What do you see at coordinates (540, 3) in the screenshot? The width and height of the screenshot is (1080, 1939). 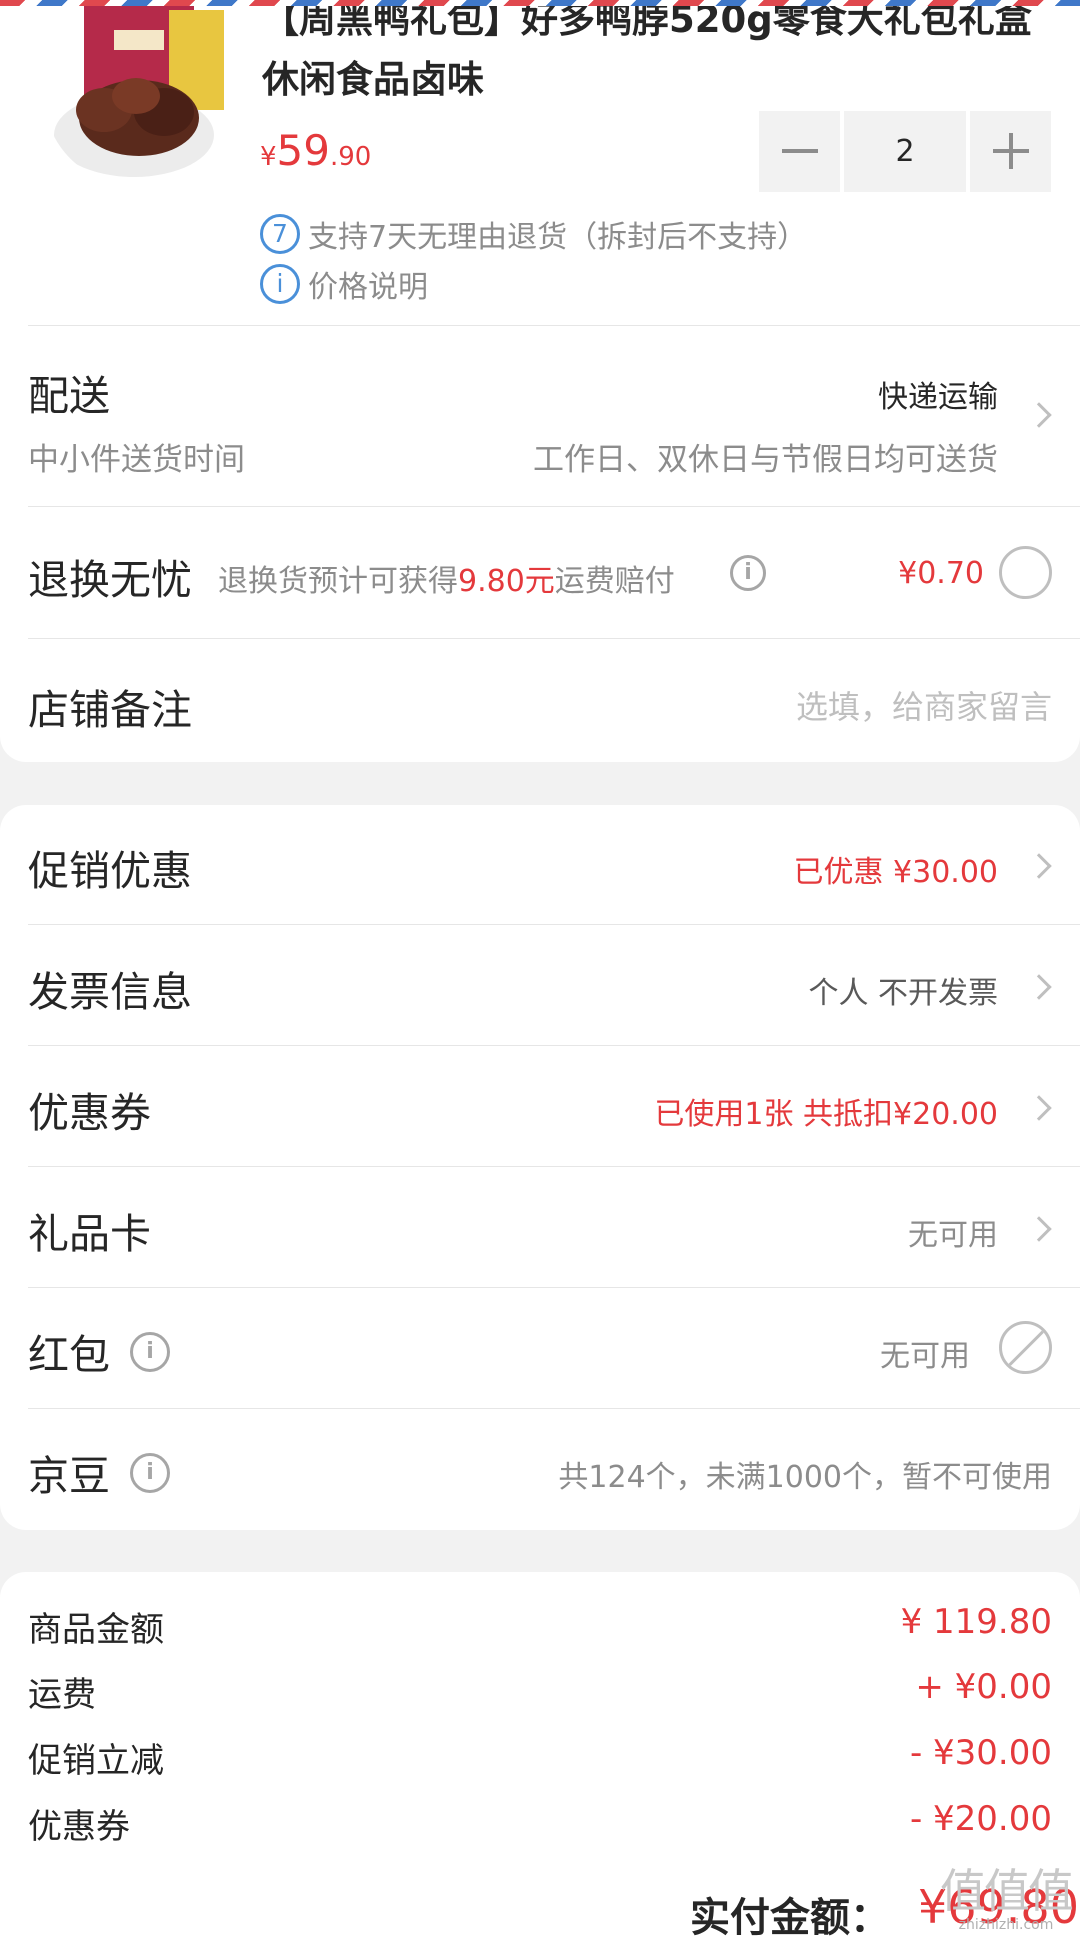 I see `airmail-border-decoration` at bounding box center [540, 3].